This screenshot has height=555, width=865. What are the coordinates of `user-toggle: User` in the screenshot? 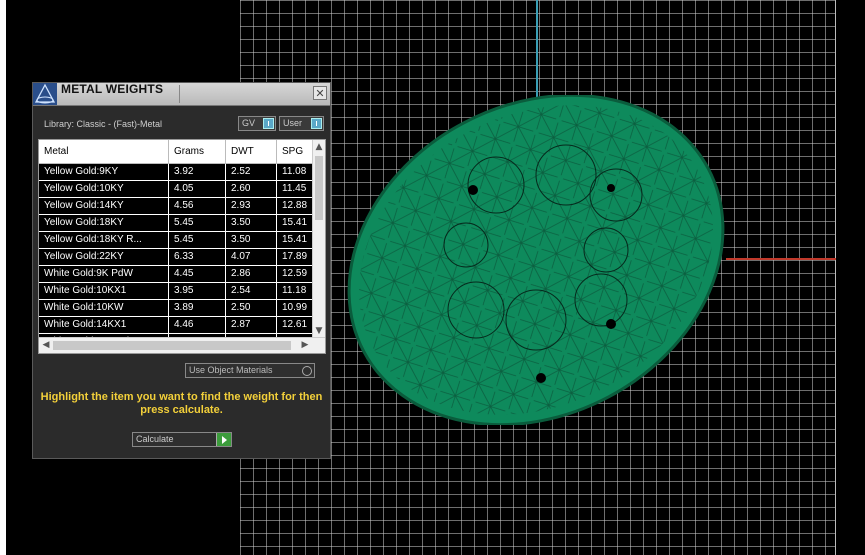 It's located at (301, 123).